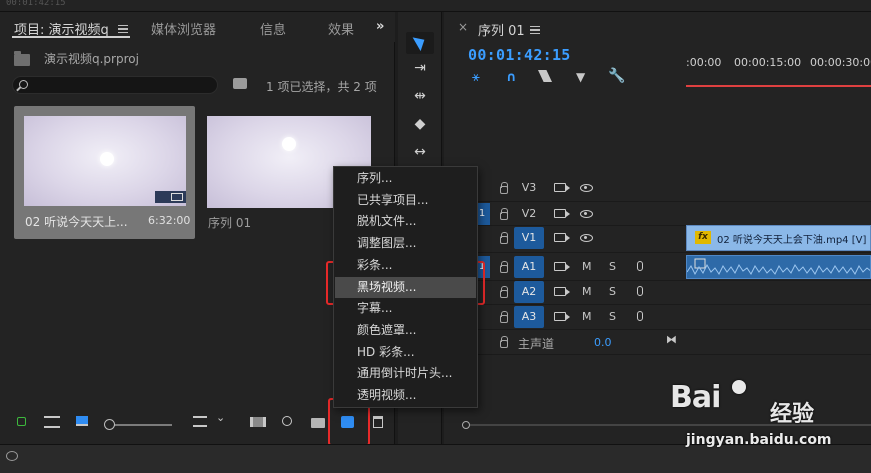  What do you see at coordinates (273, 28) in the screenshot?
I see `tab-info: 信息` at bounding box center [273, 28].